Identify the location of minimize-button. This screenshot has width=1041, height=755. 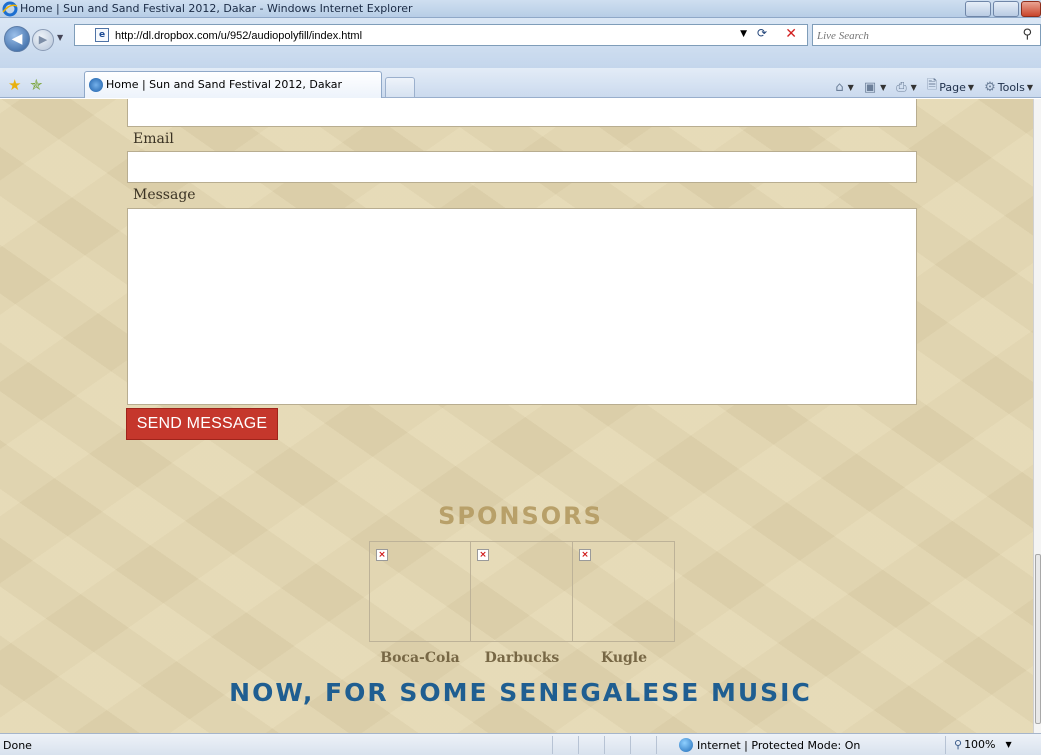
(978, 9).